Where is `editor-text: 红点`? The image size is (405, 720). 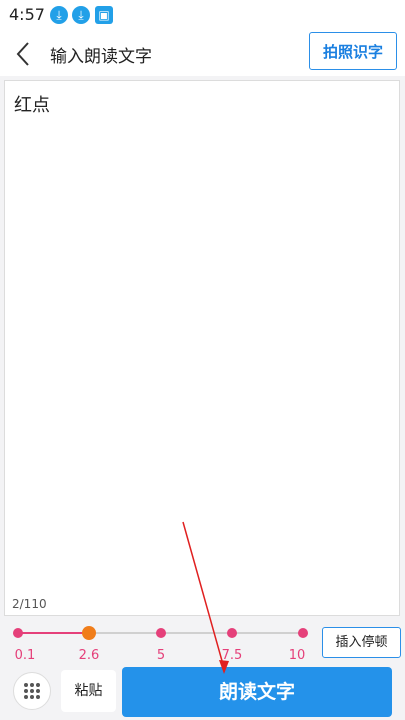 editor-text: 红点 is located at coordinates (32, 105).